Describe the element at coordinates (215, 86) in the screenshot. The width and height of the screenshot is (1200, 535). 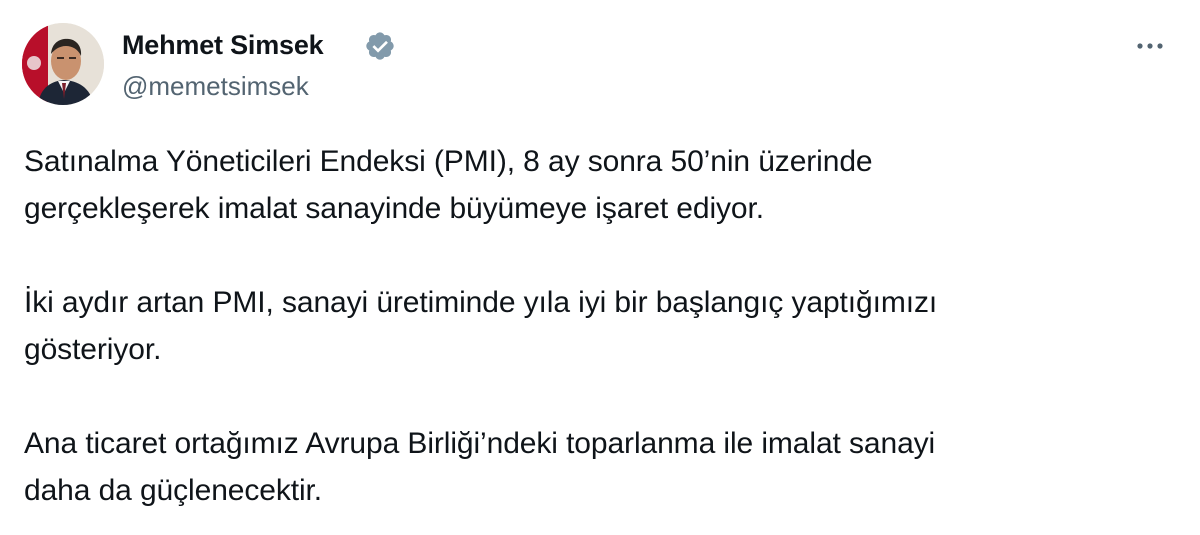
I see `author-handle: @memetsimsek` at that location.